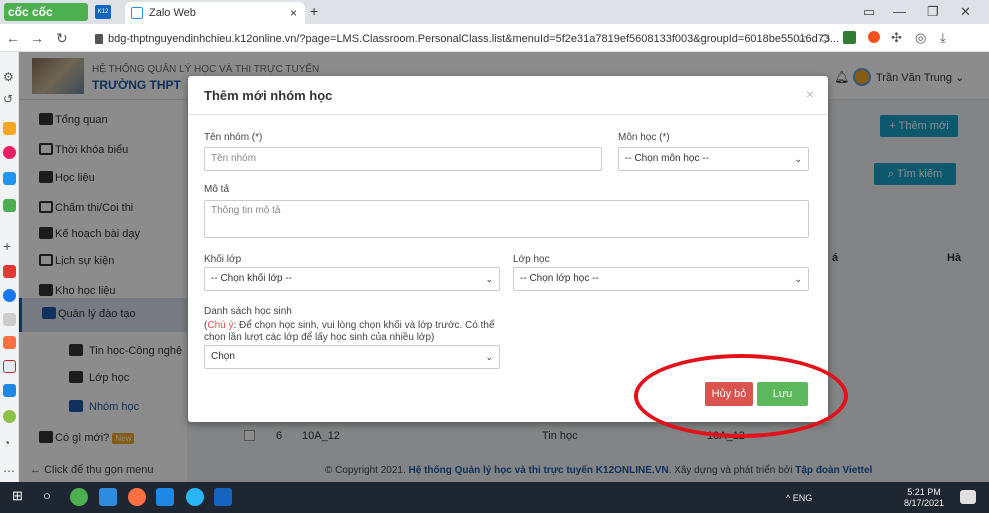 This screenshot has width=989, height=513. What do you see at coordinates (802, 38) in the screenshot?
I see `star-icon: ☆` at bounding box center [802, 38].